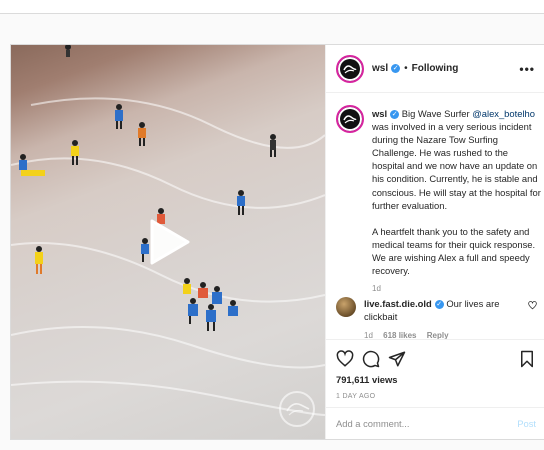 The width and height of the screenshot is (544, 450). I want to click on post-actions: 791,611 views 1 DAY AGO, so click(435, 369).